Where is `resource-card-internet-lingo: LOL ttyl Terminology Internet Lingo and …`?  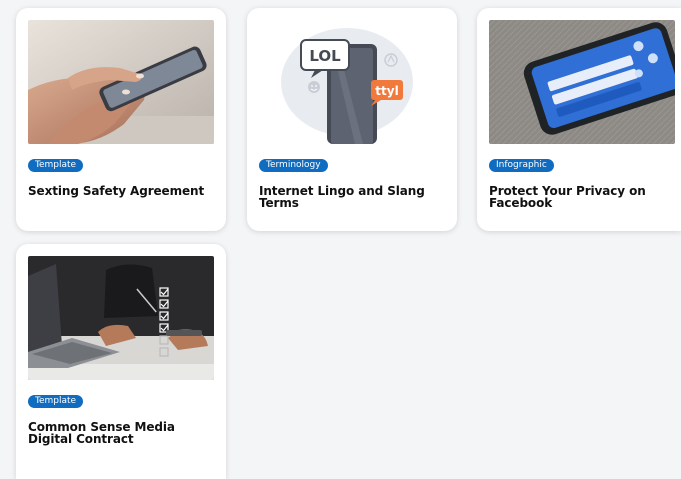 resource-card-internet-lingo: LOL ttyl Terminology Internet Lingo and … is located at coordinates (352, 119).